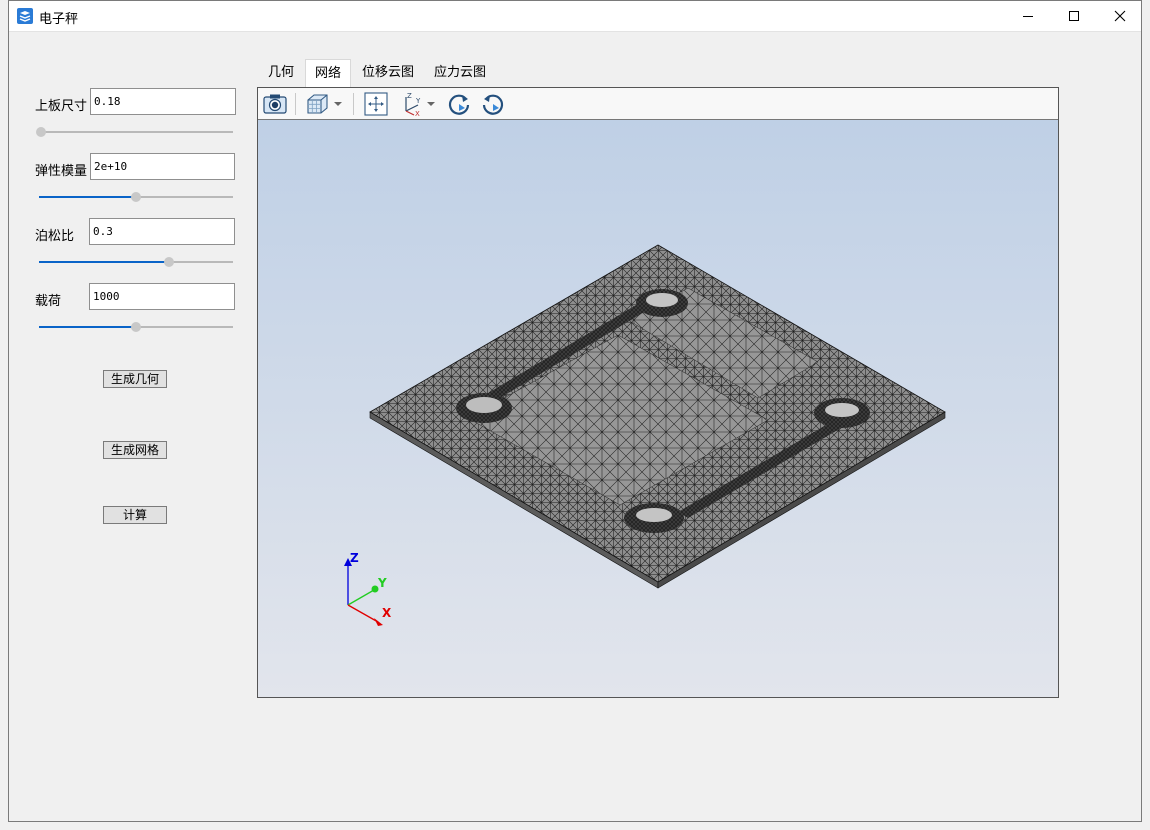 This screenshot has width=1150, height=830. I want to click on param-label-poisson-ratio: 泊松比, so click(55, 236).